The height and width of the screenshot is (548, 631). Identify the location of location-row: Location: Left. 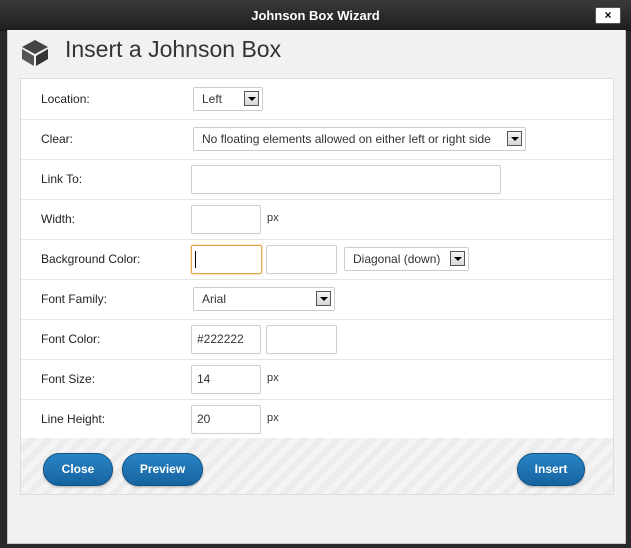
(317, 99).